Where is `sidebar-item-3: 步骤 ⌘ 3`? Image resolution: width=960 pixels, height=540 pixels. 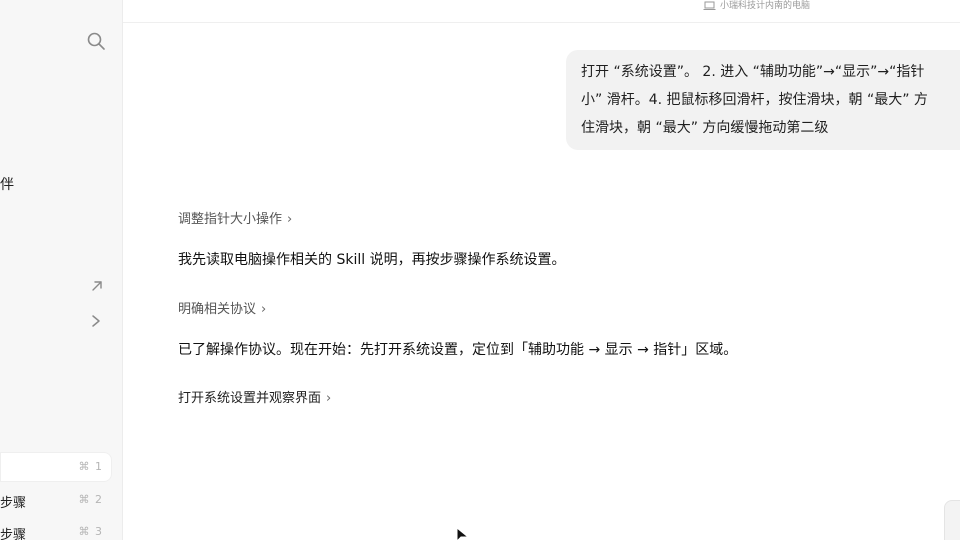
sidebar-item-3: 步骤 ⌘ 3 is located at coordinates (56, 528).